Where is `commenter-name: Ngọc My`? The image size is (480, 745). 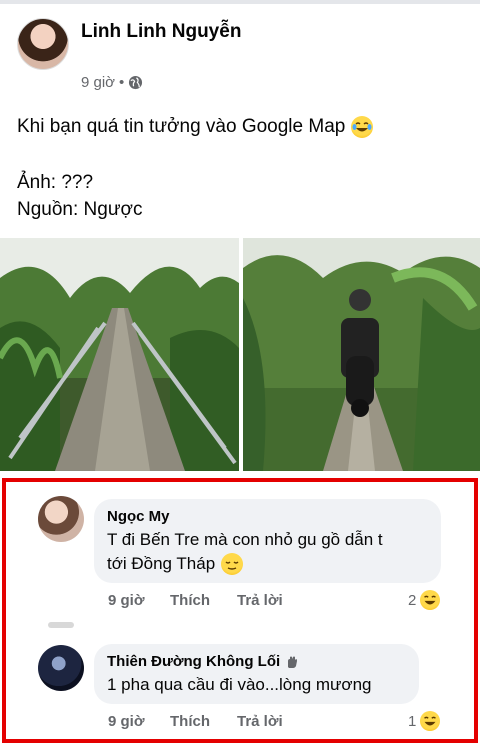 commenter-name: Ngọc My is located at coordinates (267, 516).